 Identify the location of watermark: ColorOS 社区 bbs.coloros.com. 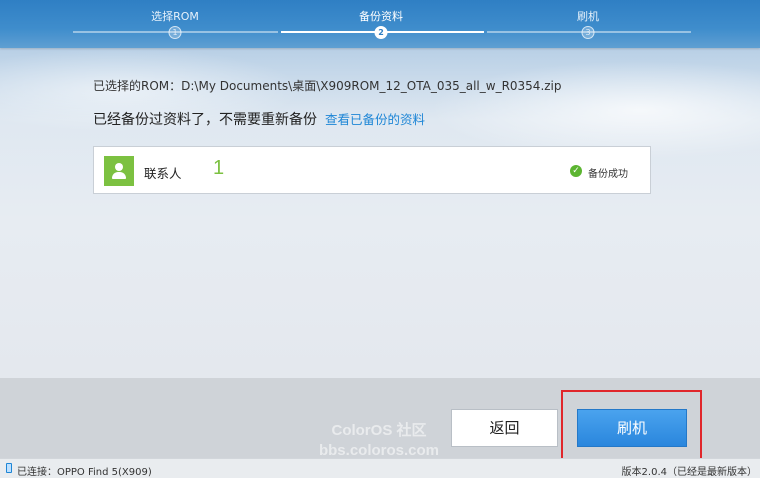
(379, 441).